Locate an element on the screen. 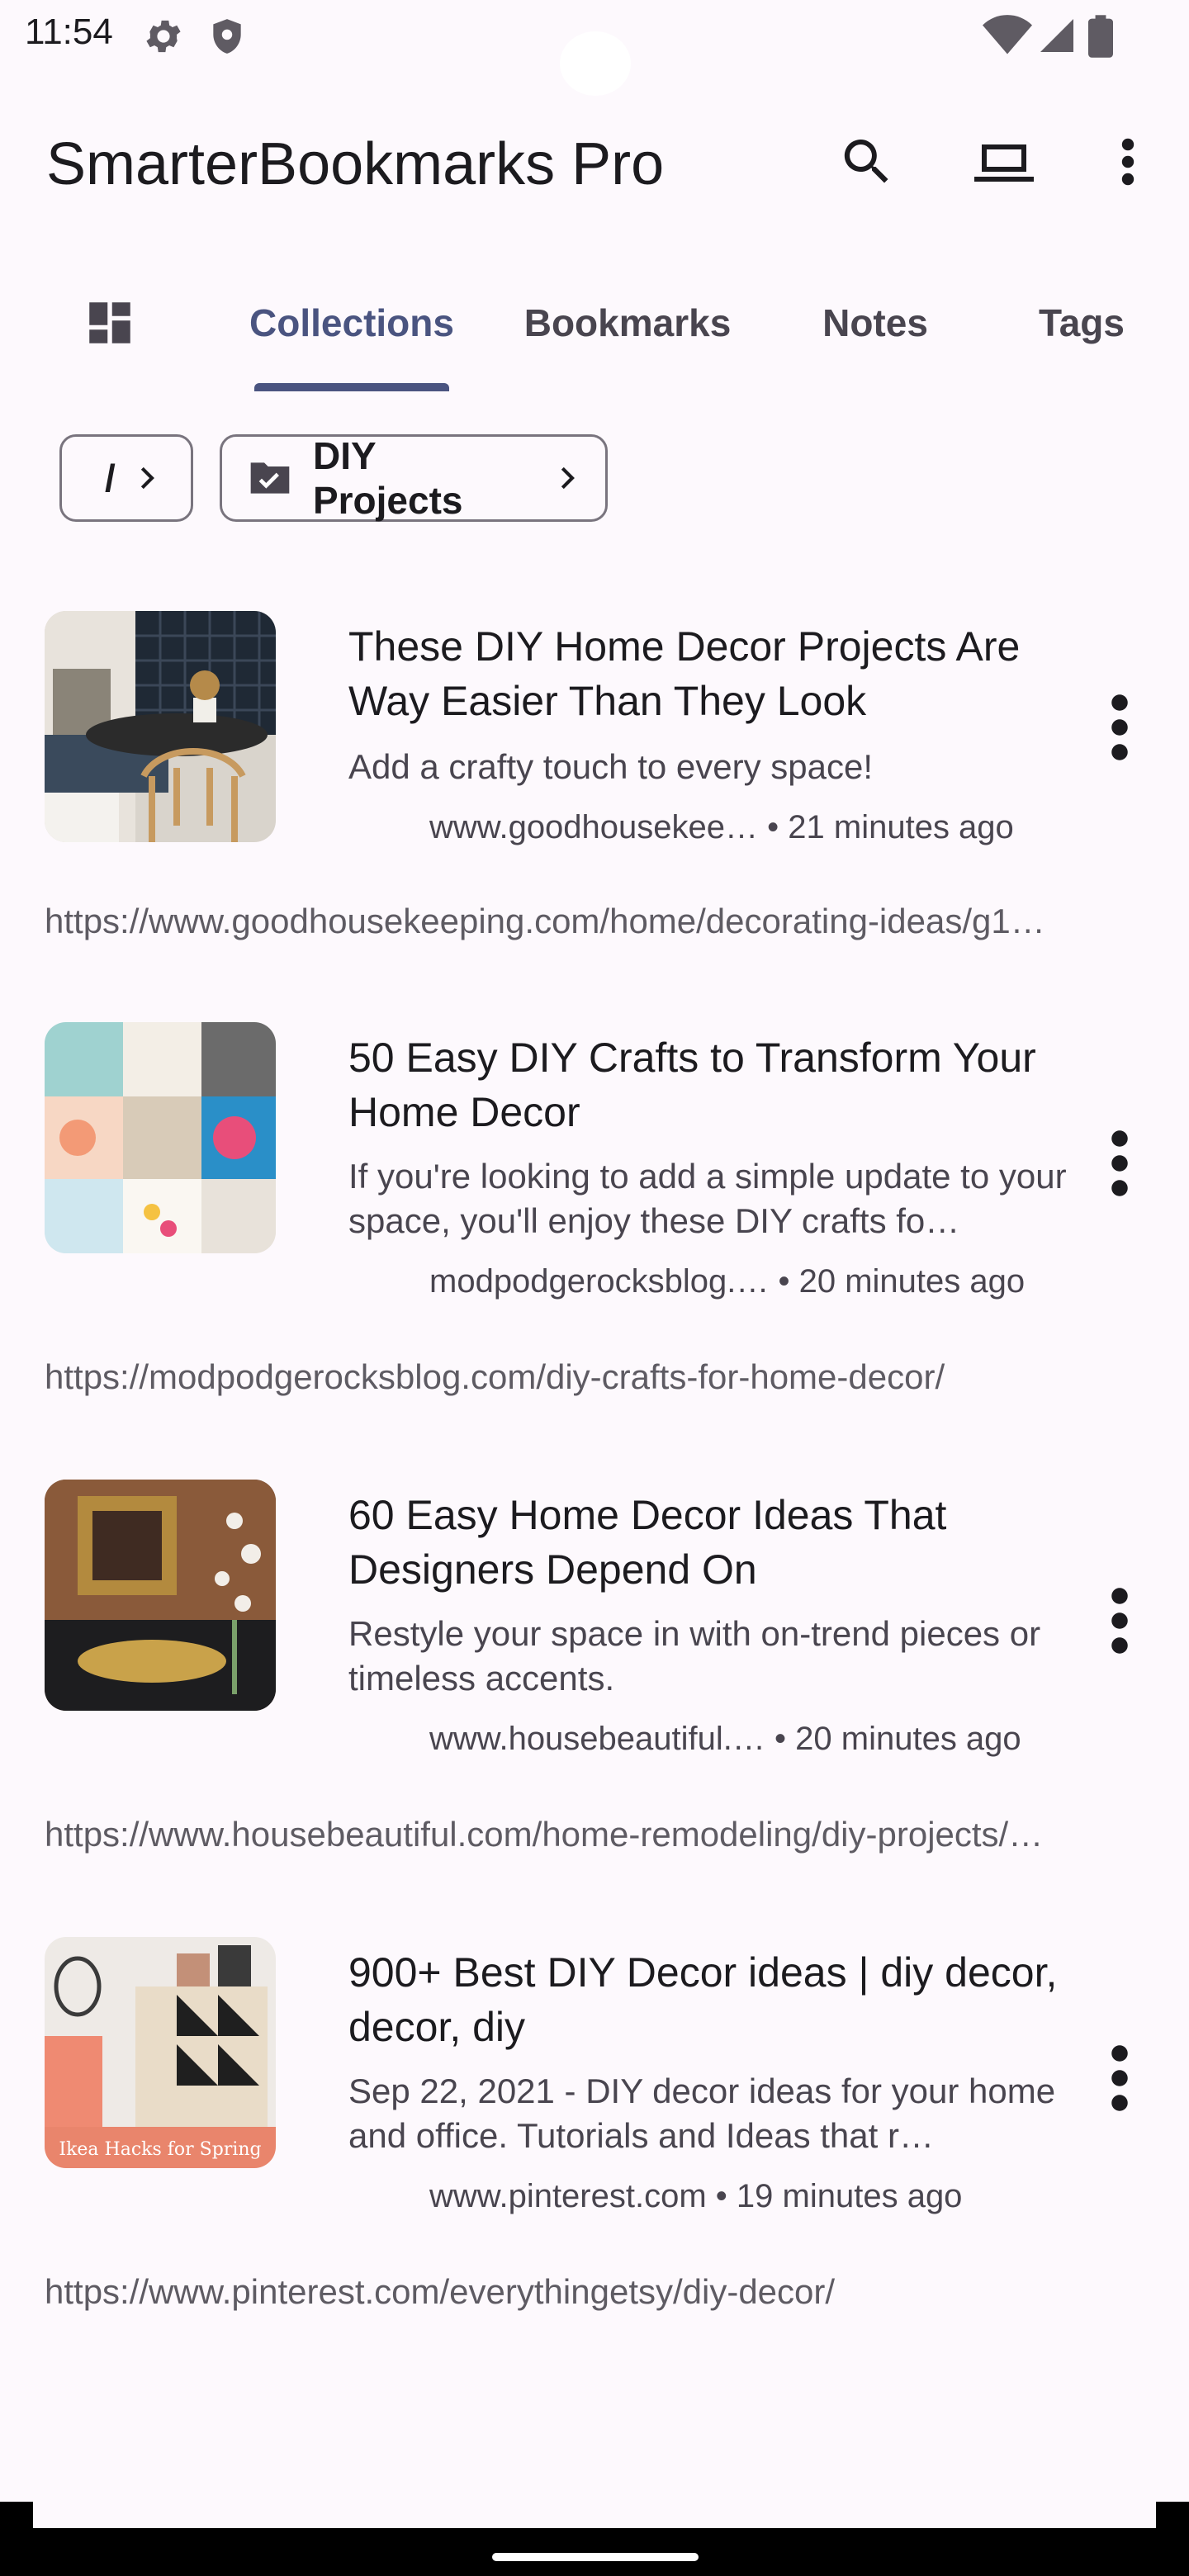  cellular-signal-icon is located at coordinates (1056, 35).